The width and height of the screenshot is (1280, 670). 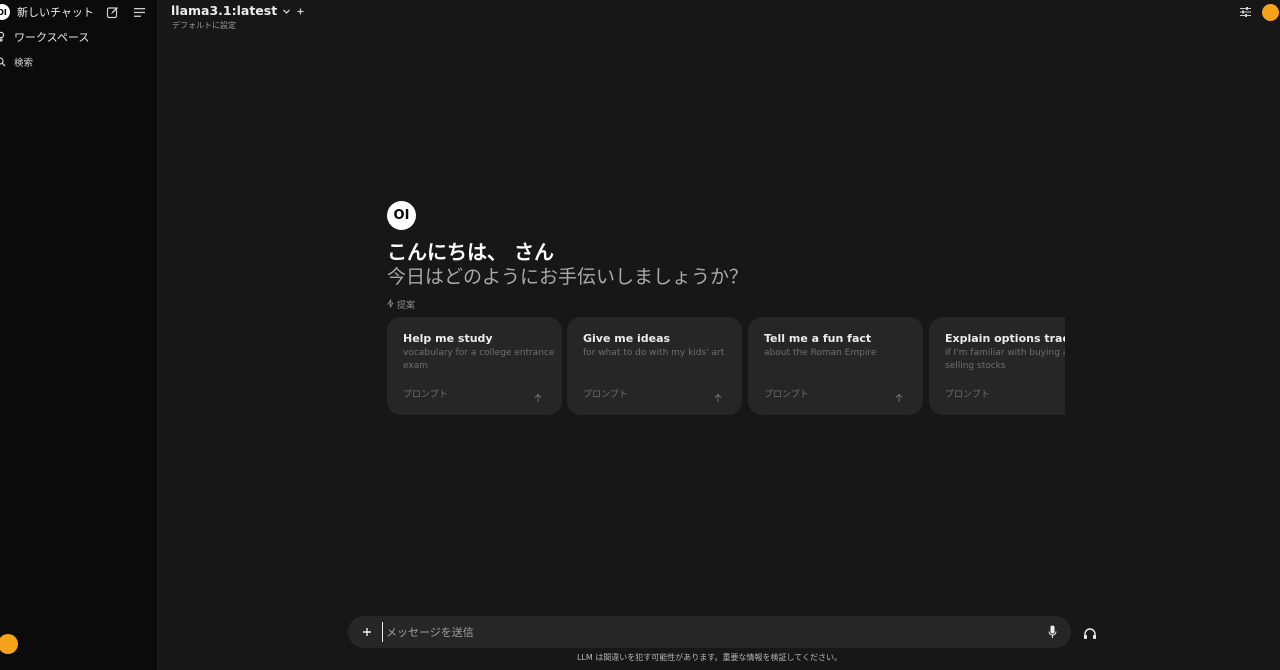 What do you see at coordinates (654, 353) in the screenshot?
I see `card-subtitle: for what to do with my kids' art` at bounding box center [654, 353].